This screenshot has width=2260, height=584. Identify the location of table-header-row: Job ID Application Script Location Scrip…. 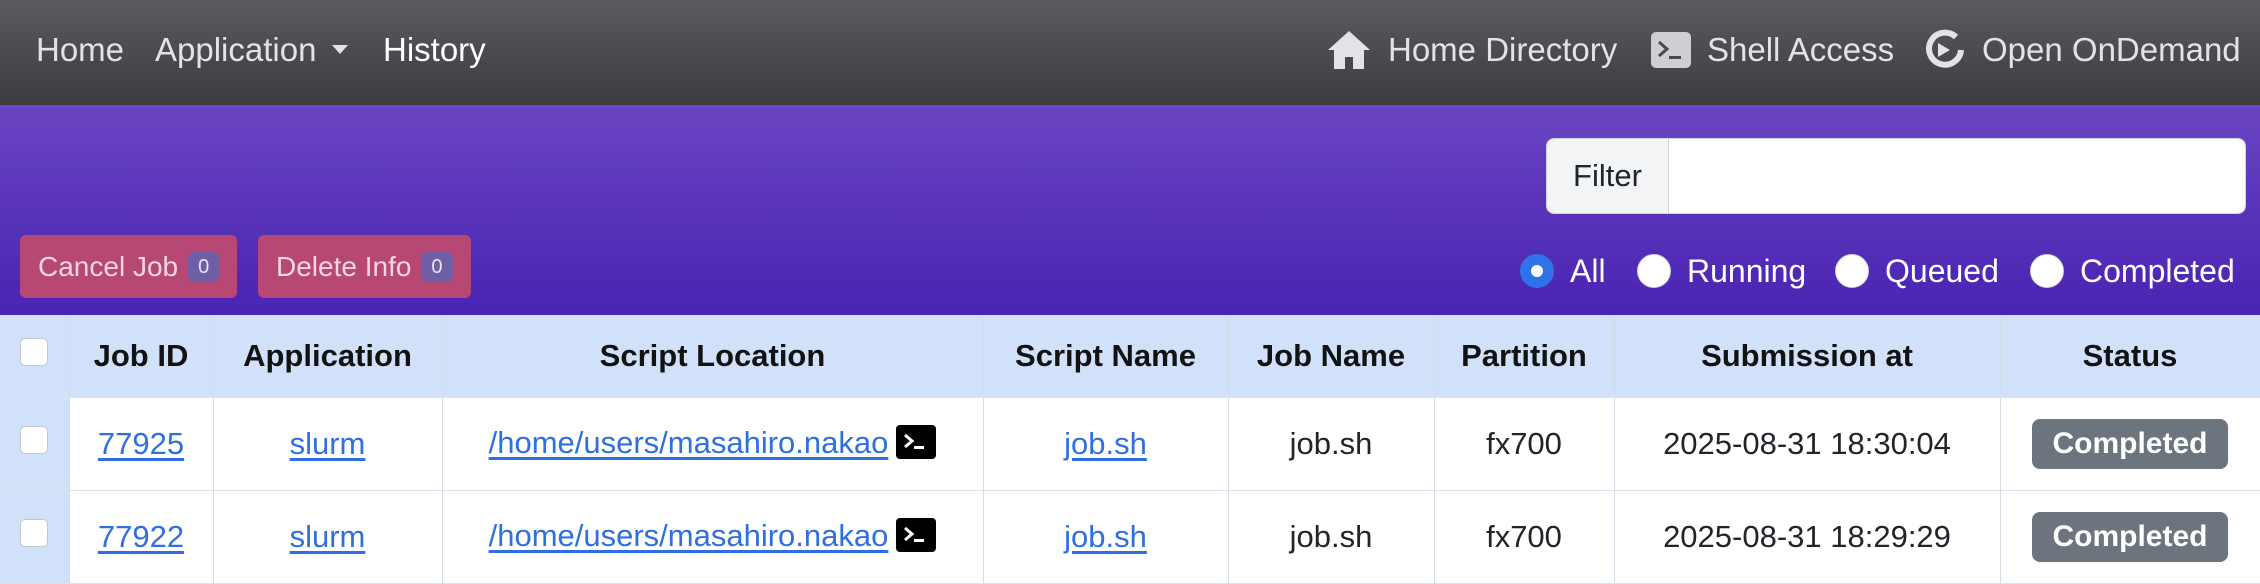
(1130, 356).